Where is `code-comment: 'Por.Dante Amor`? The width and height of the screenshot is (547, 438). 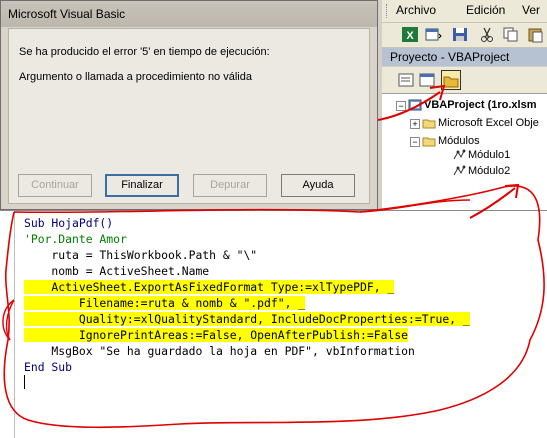 code-comment: 'Por.Dante Amor is located at coordinates (75, 239).